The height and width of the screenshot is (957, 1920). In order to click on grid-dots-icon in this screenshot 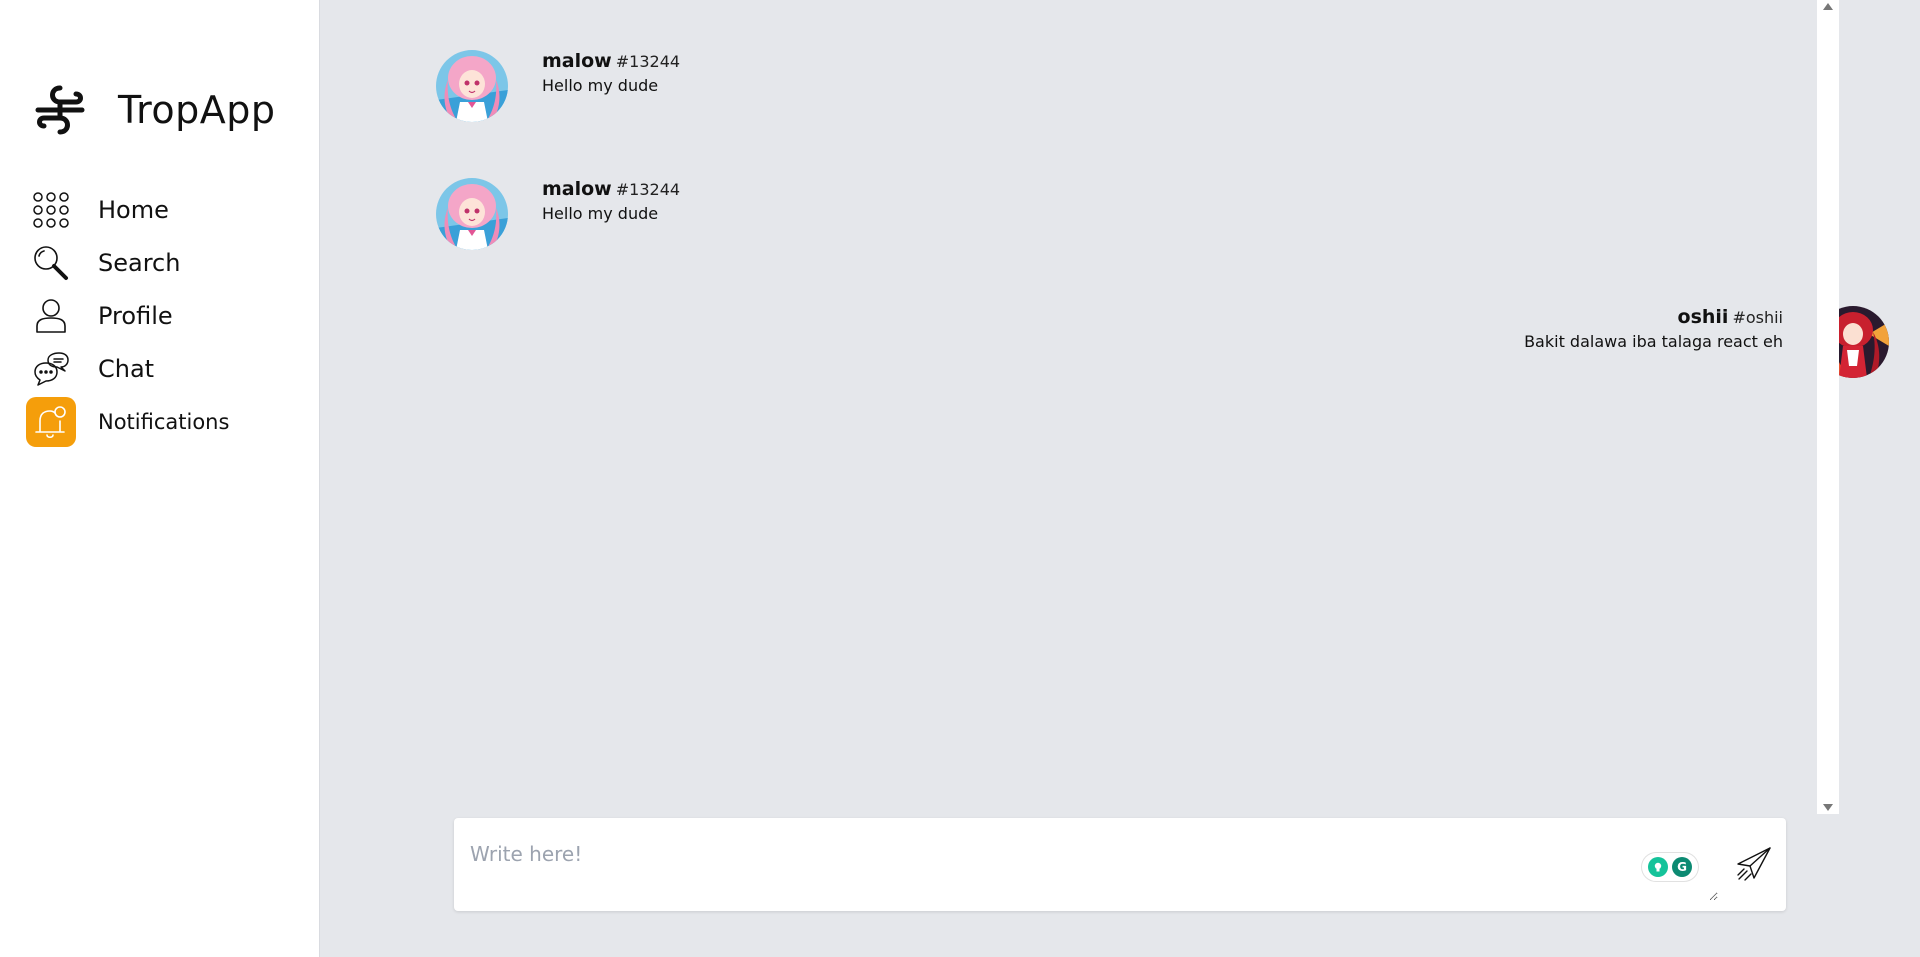, I will do `click(51, 210)`.